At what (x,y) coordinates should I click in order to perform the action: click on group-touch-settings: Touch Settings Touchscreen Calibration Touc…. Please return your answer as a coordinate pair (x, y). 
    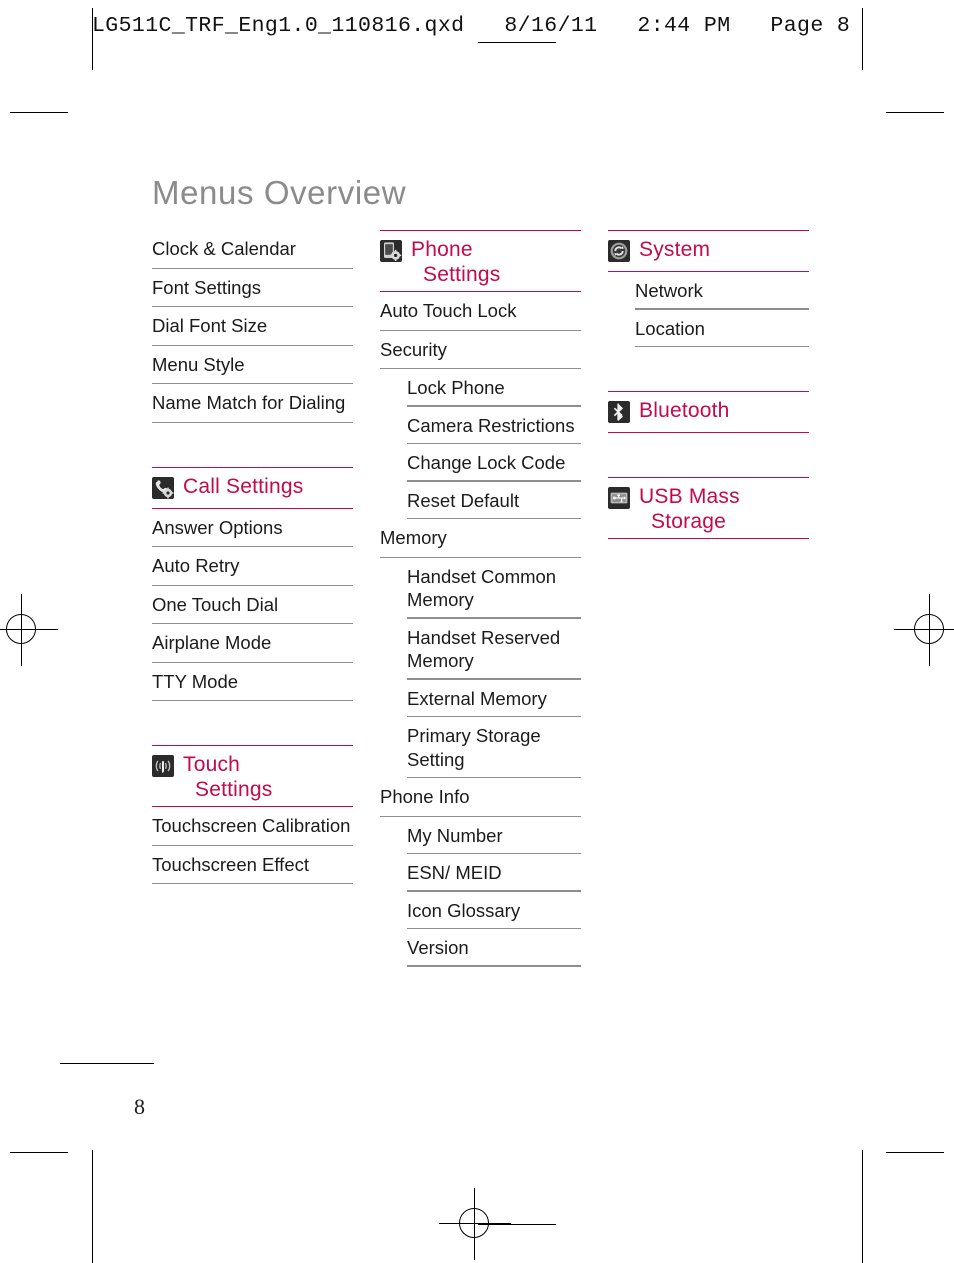
    Looking at the image, I should click on (252, 814).